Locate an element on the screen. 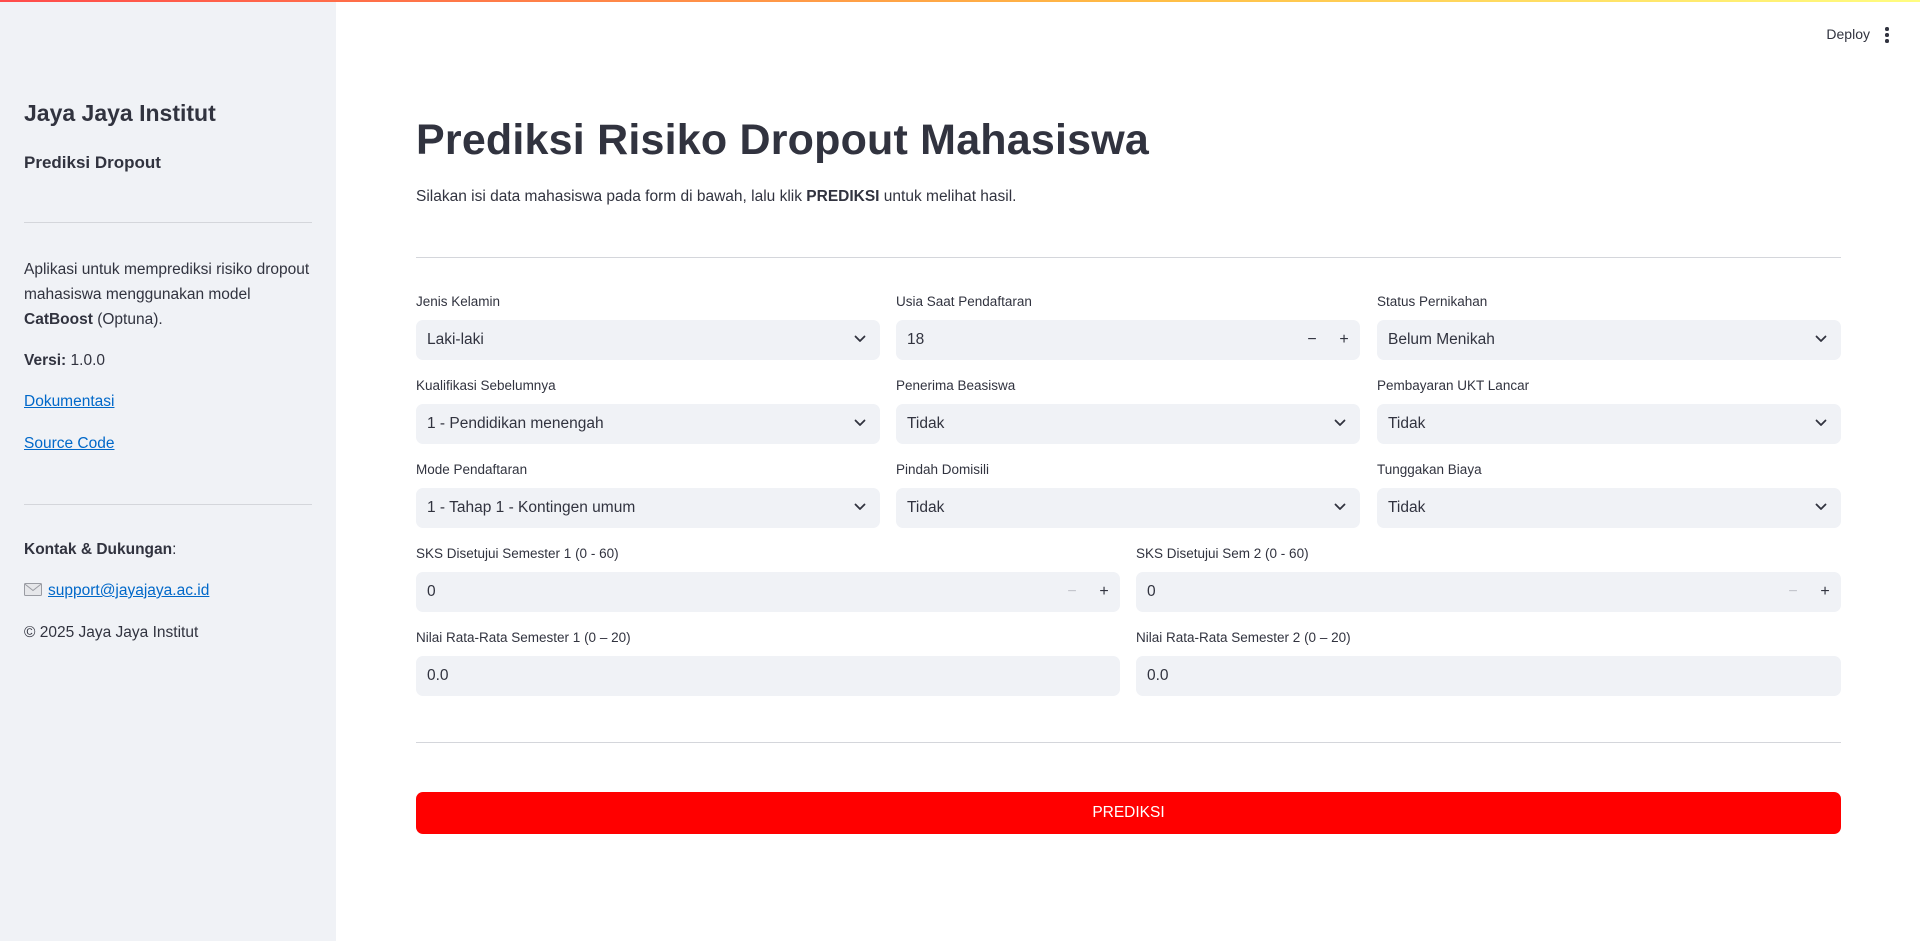  tunggakan-field: Tunggakan Biaya Tidak is located at coordinates (1609, 495).